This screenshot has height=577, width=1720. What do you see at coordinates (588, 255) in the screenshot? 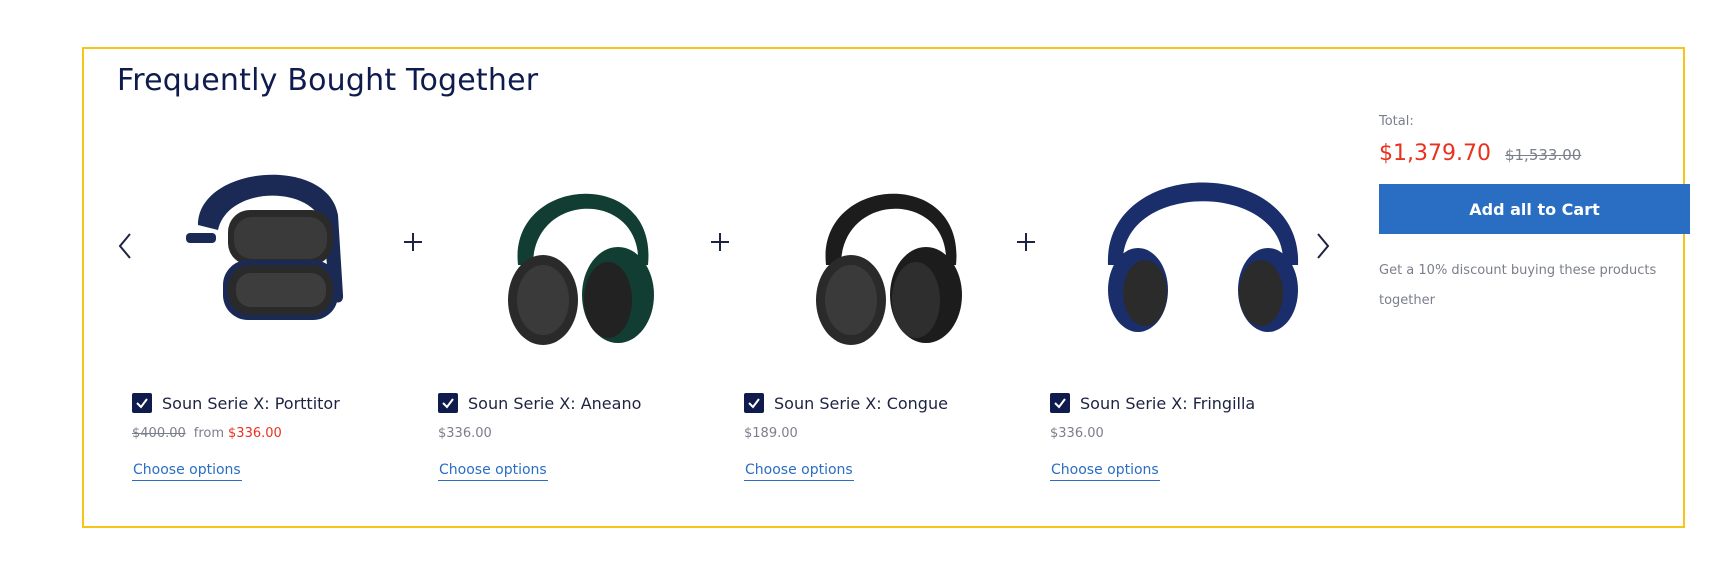
I see `product-image-aneano` at bounding box center [588, 255].